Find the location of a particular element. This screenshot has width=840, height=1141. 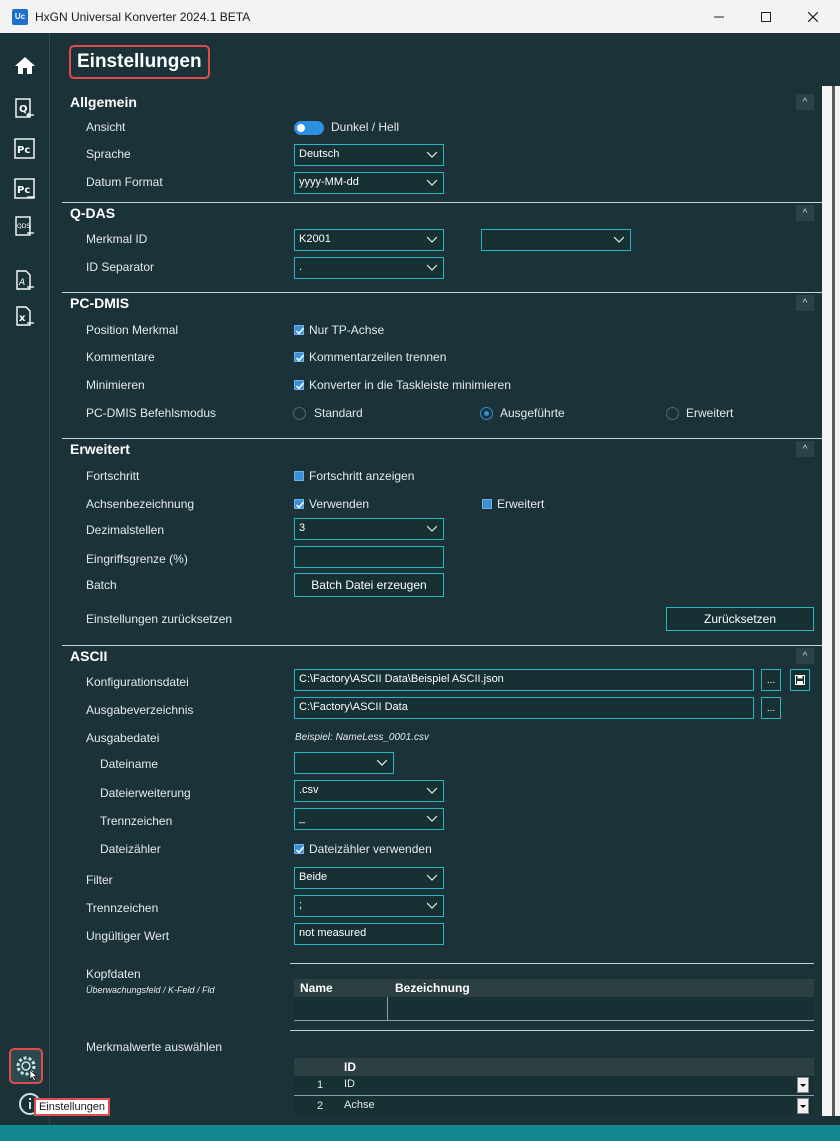

merkmal-id-value: K2001 is located at coordinates (315, 239).